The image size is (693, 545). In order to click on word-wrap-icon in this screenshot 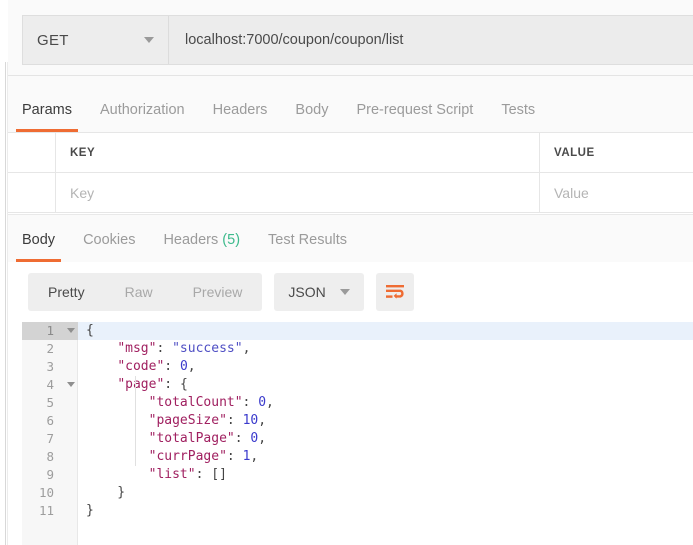, I will do `click(394, 292)`.